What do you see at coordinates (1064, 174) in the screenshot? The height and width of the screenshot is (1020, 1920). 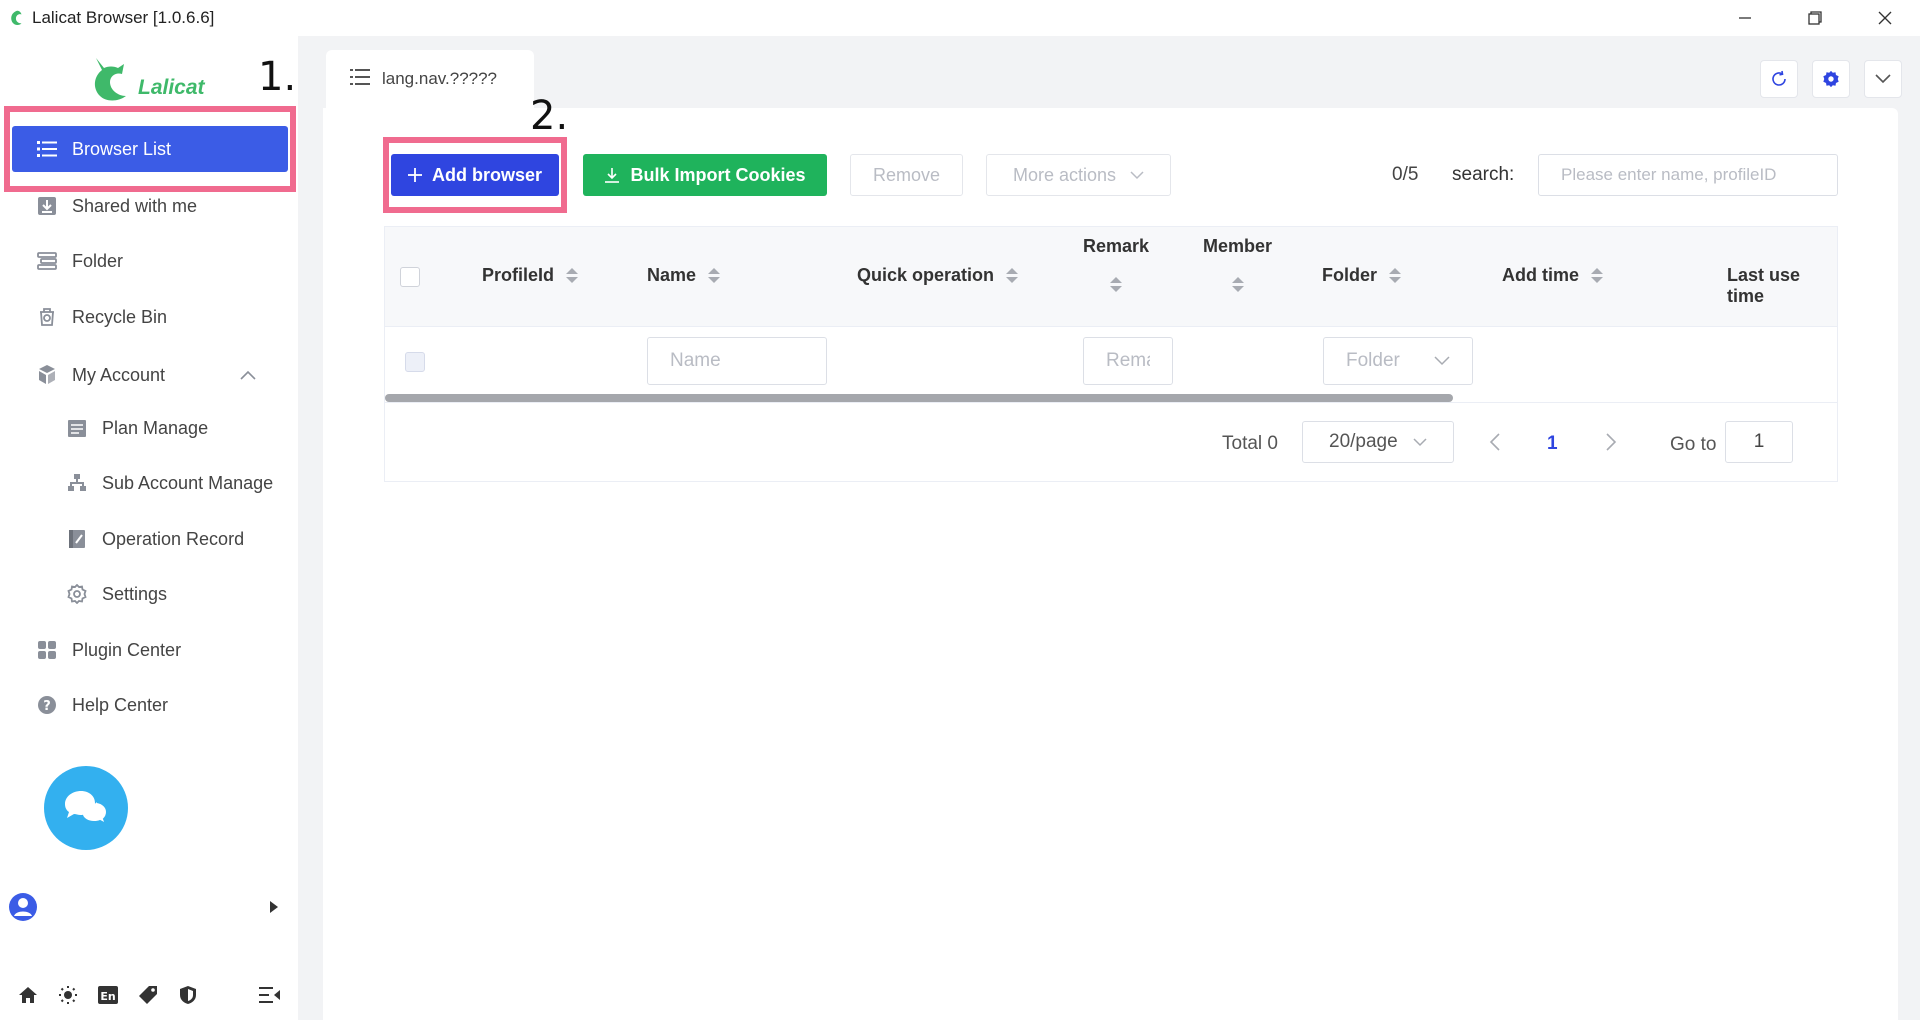 I see `more-actions-label: More actions` at bounding box center [1064, 174].